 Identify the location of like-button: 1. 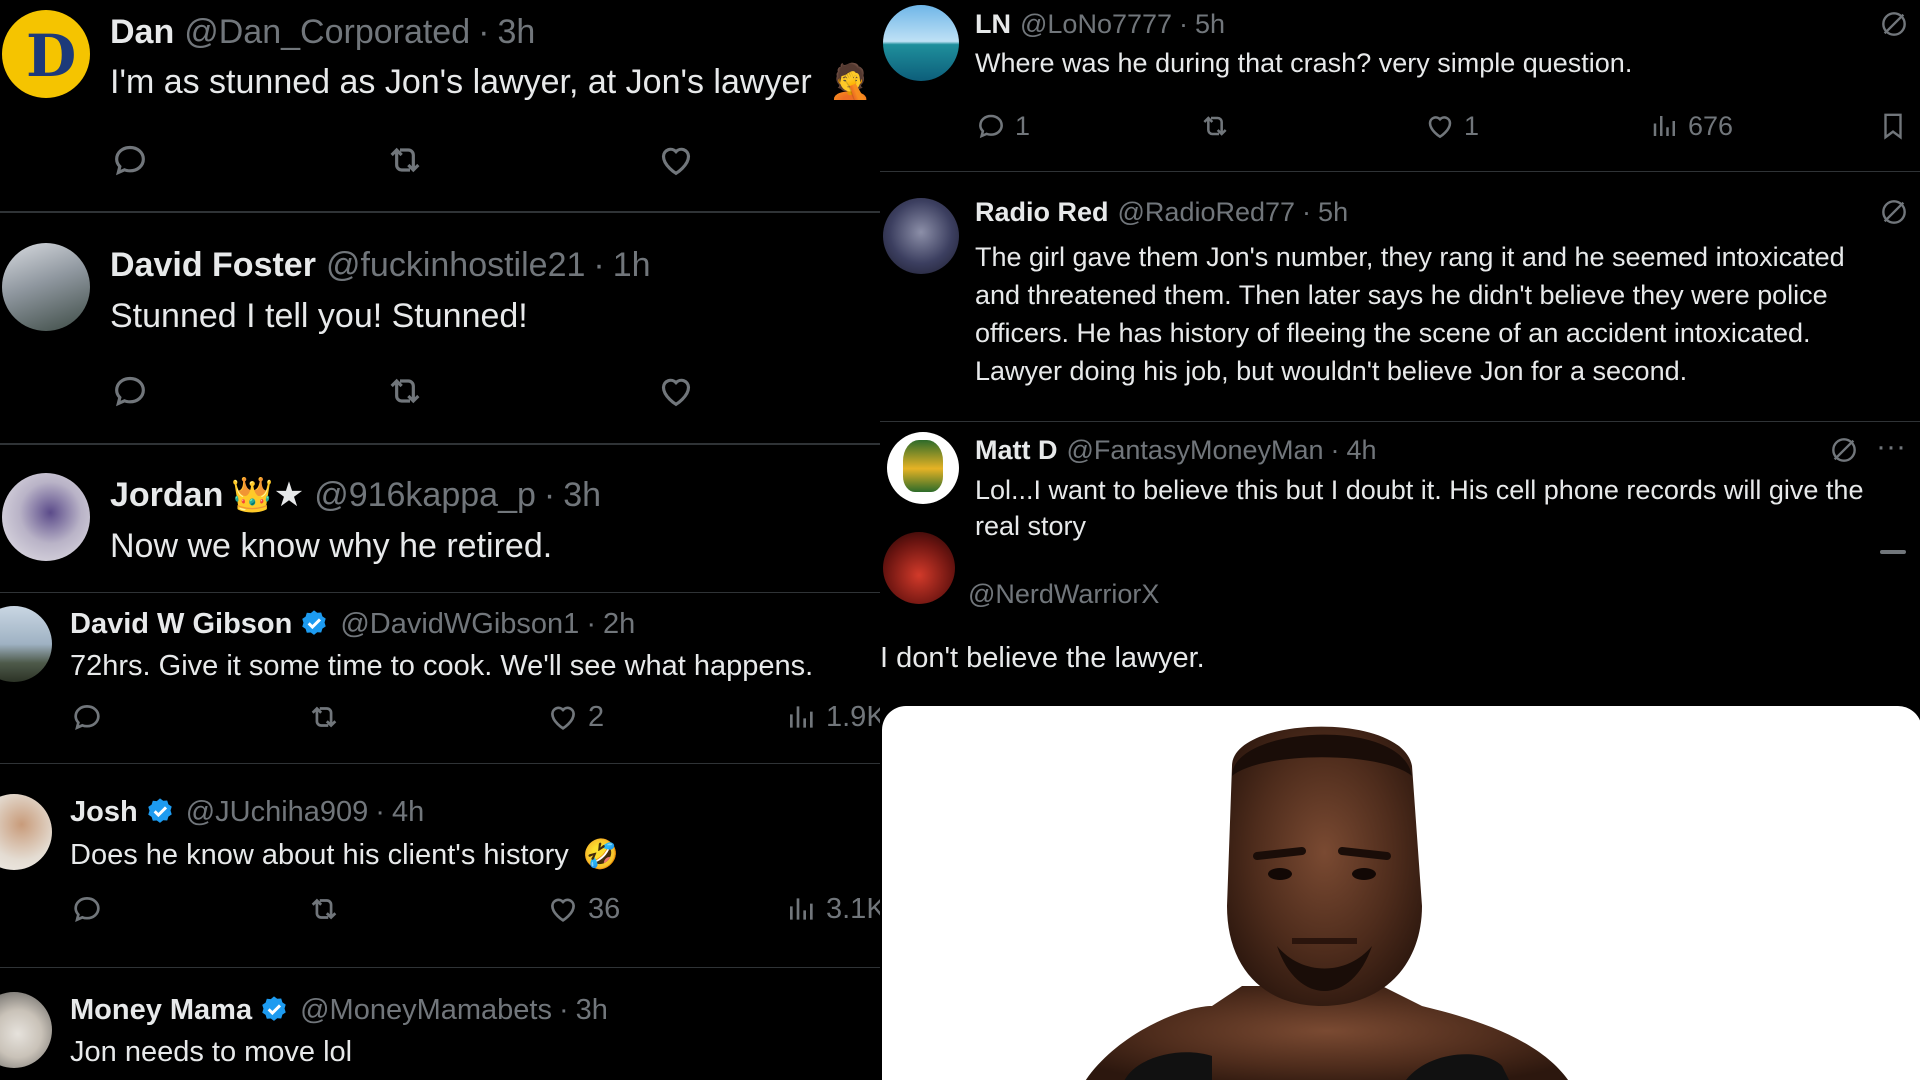
(1451, 126).